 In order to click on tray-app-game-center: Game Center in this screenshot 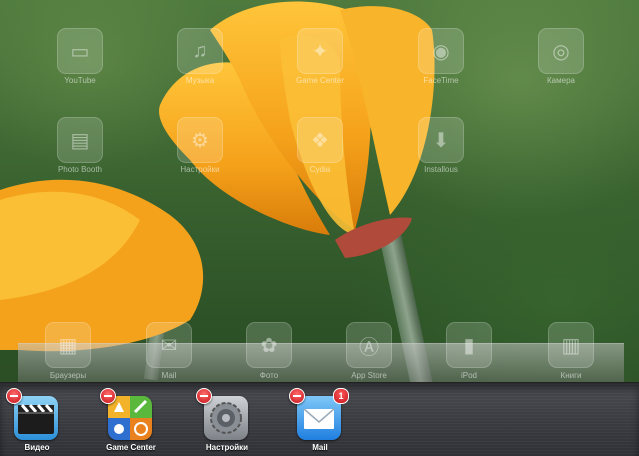, I will do `click(128, 420)`.